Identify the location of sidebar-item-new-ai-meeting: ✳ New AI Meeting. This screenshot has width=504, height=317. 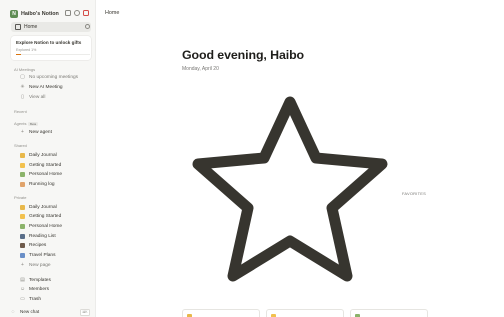
(41, 87).